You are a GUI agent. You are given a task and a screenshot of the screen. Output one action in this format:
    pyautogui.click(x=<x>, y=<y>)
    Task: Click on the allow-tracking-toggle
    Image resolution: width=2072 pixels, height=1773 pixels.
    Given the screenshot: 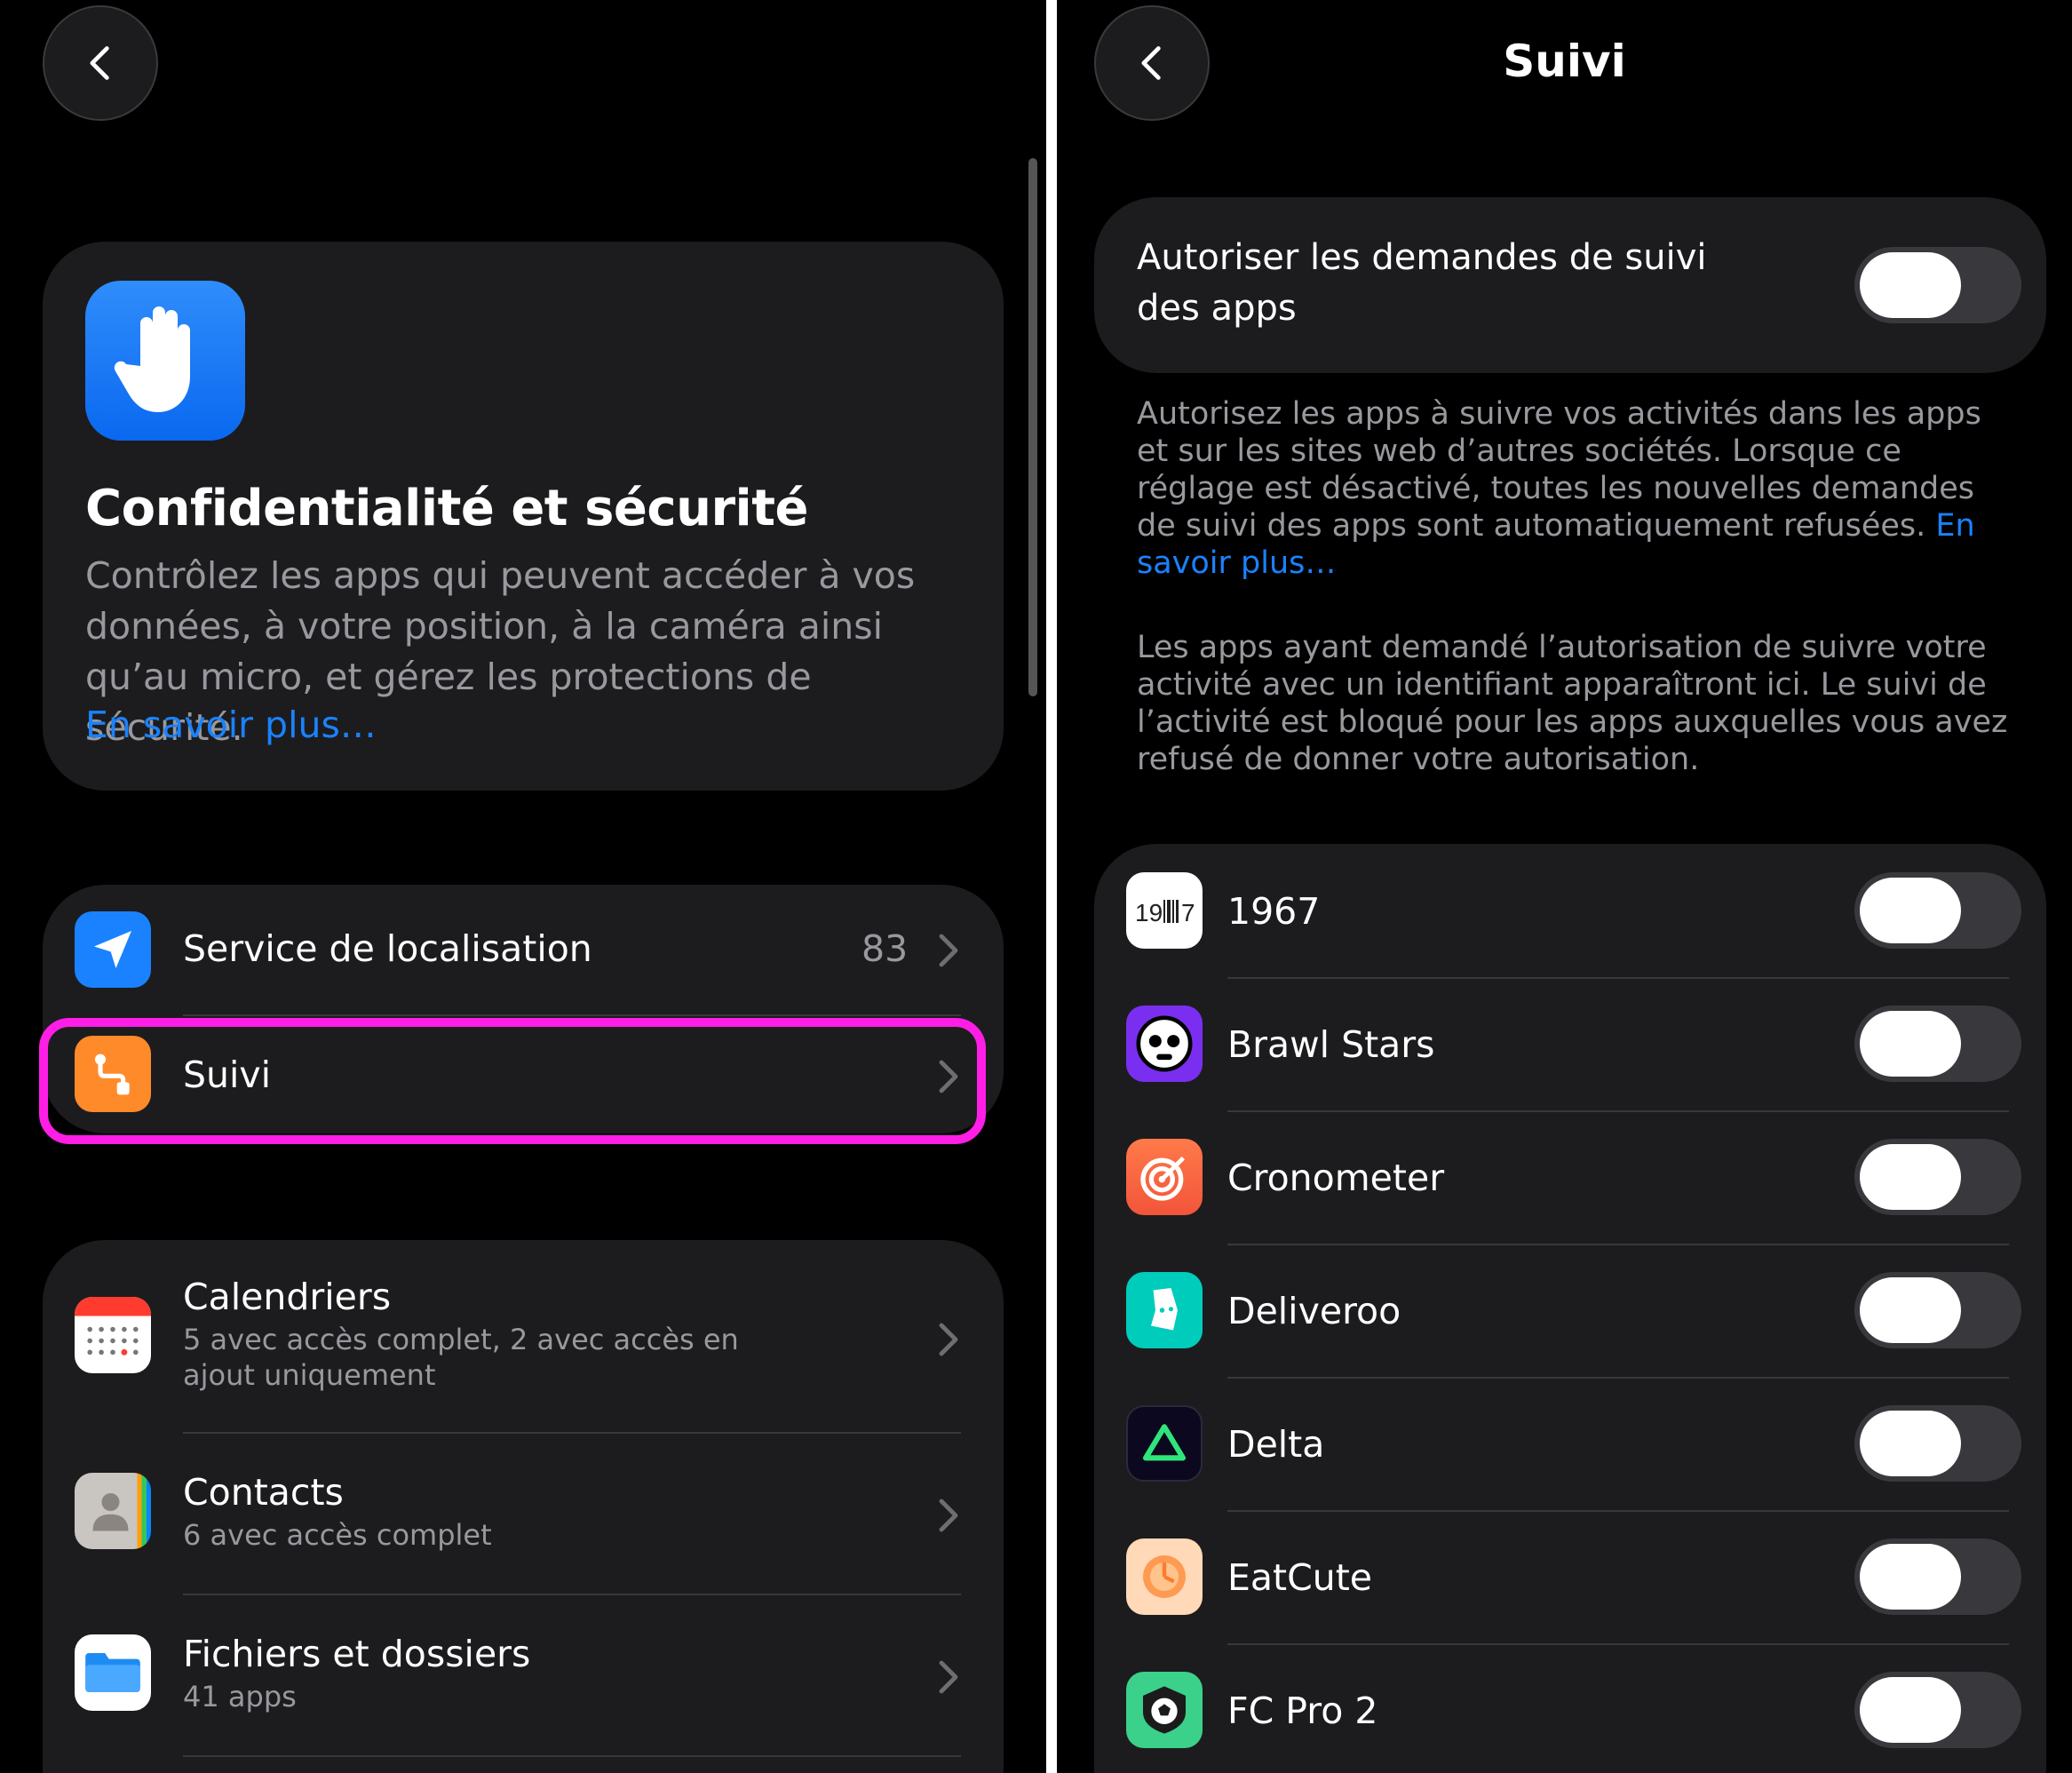 What is the action you would take?
    pyautogui.click(x=1938, y=285)
    